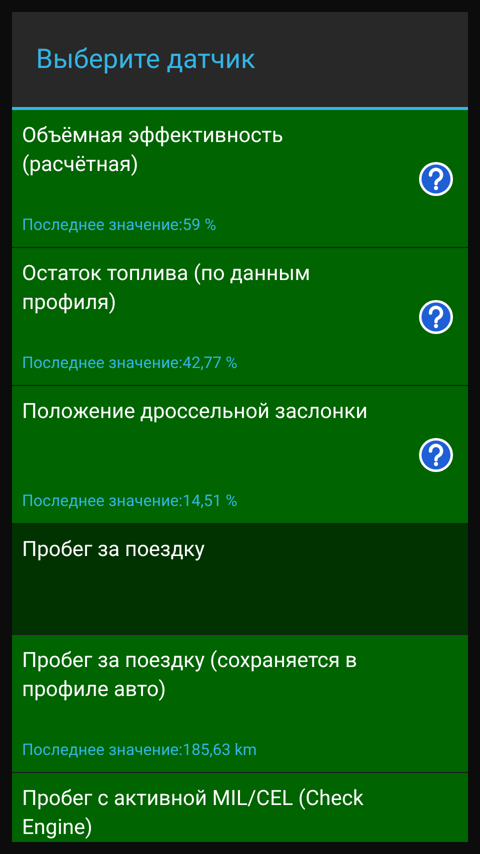 This screenshot has height=854, width=480. What do you see at coordinates (114, 550) in the screenshot?
I see `sensor-title: Пробег за поездку` at bounding box center [114, 550].